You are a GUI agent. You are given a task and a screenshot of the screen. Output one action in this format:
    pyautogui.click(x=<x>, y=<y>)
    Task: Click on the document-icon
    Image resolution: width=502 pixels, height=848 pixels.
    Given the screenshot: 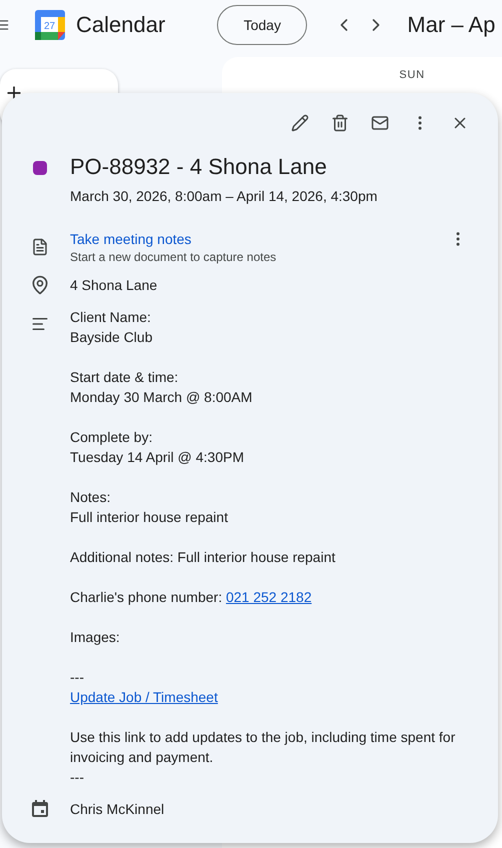 What is the action you would take?
    pyautogui.click(x=40, y=247)
    